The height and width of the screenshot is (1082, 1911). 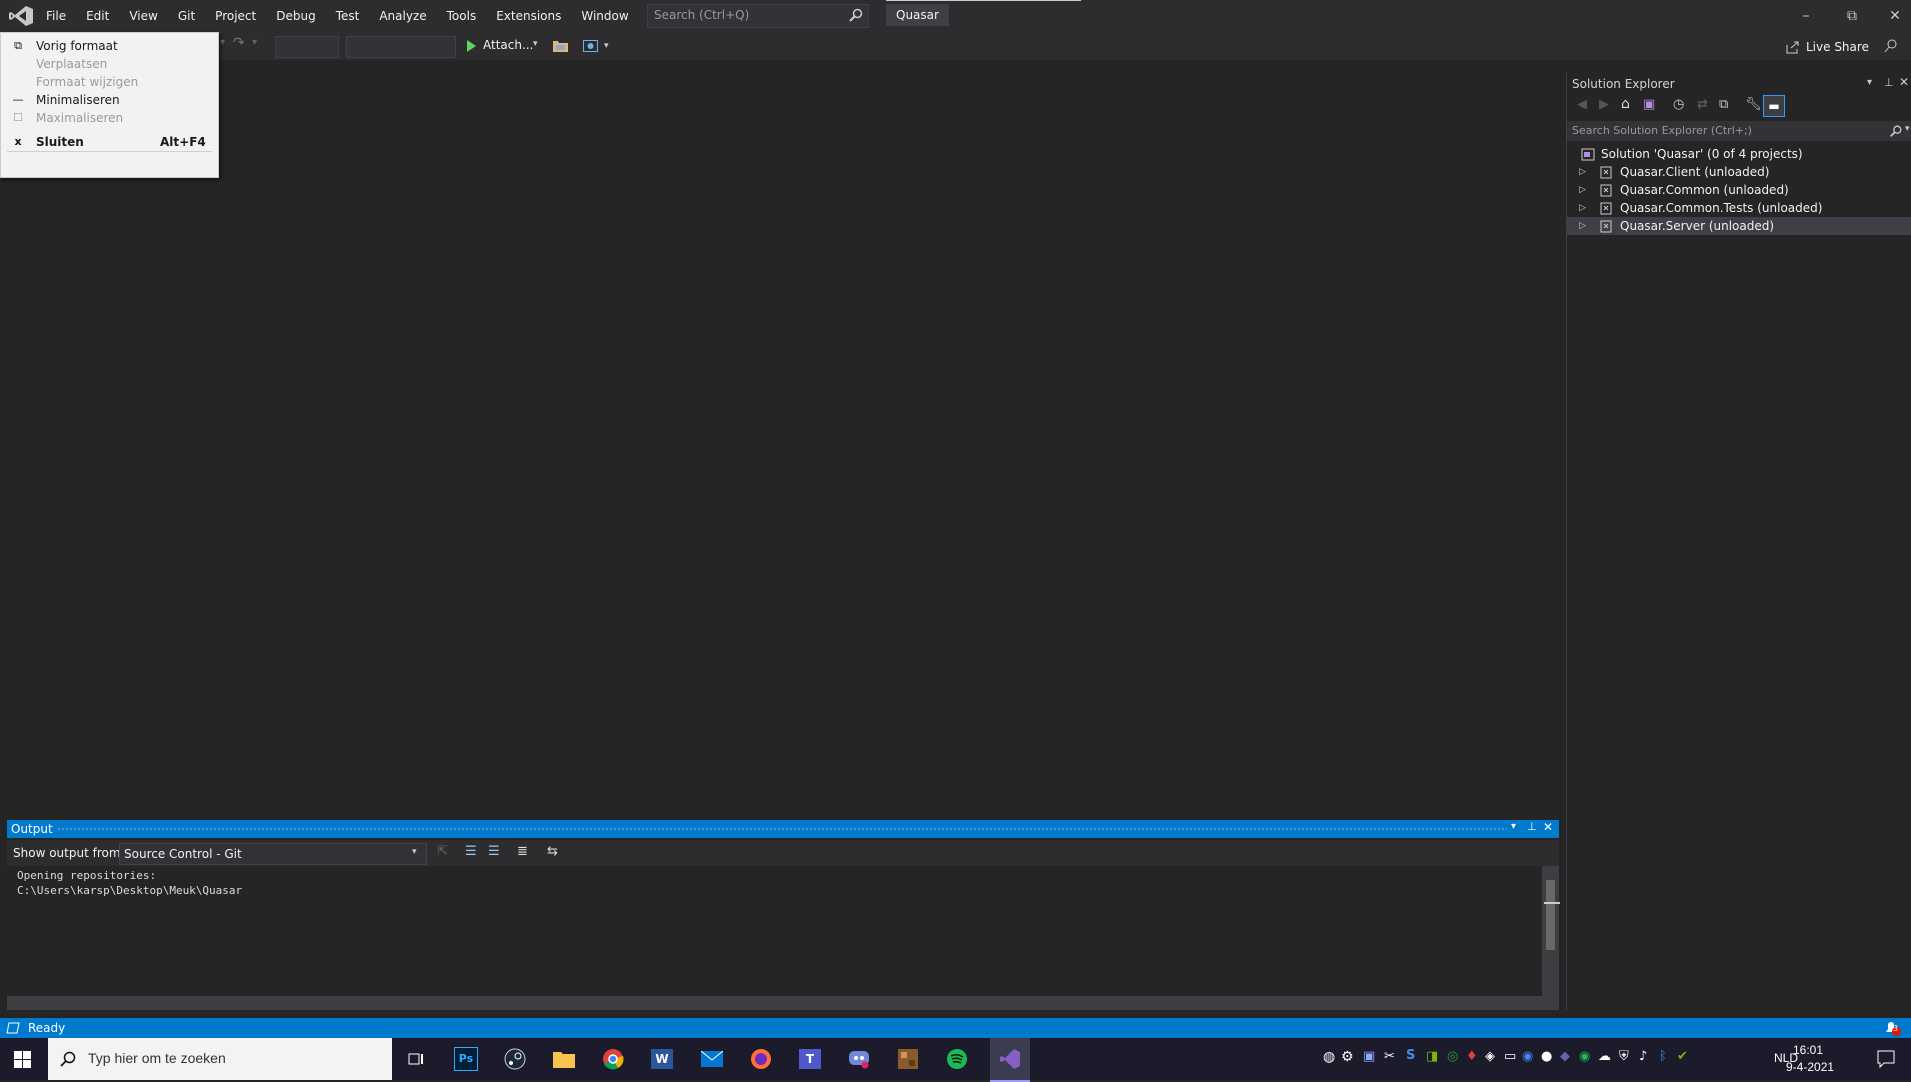 What do you see at coordinates (462, 16) in the screenshot?
I see `menu-item: Tools` at bounding box center [462, 16].